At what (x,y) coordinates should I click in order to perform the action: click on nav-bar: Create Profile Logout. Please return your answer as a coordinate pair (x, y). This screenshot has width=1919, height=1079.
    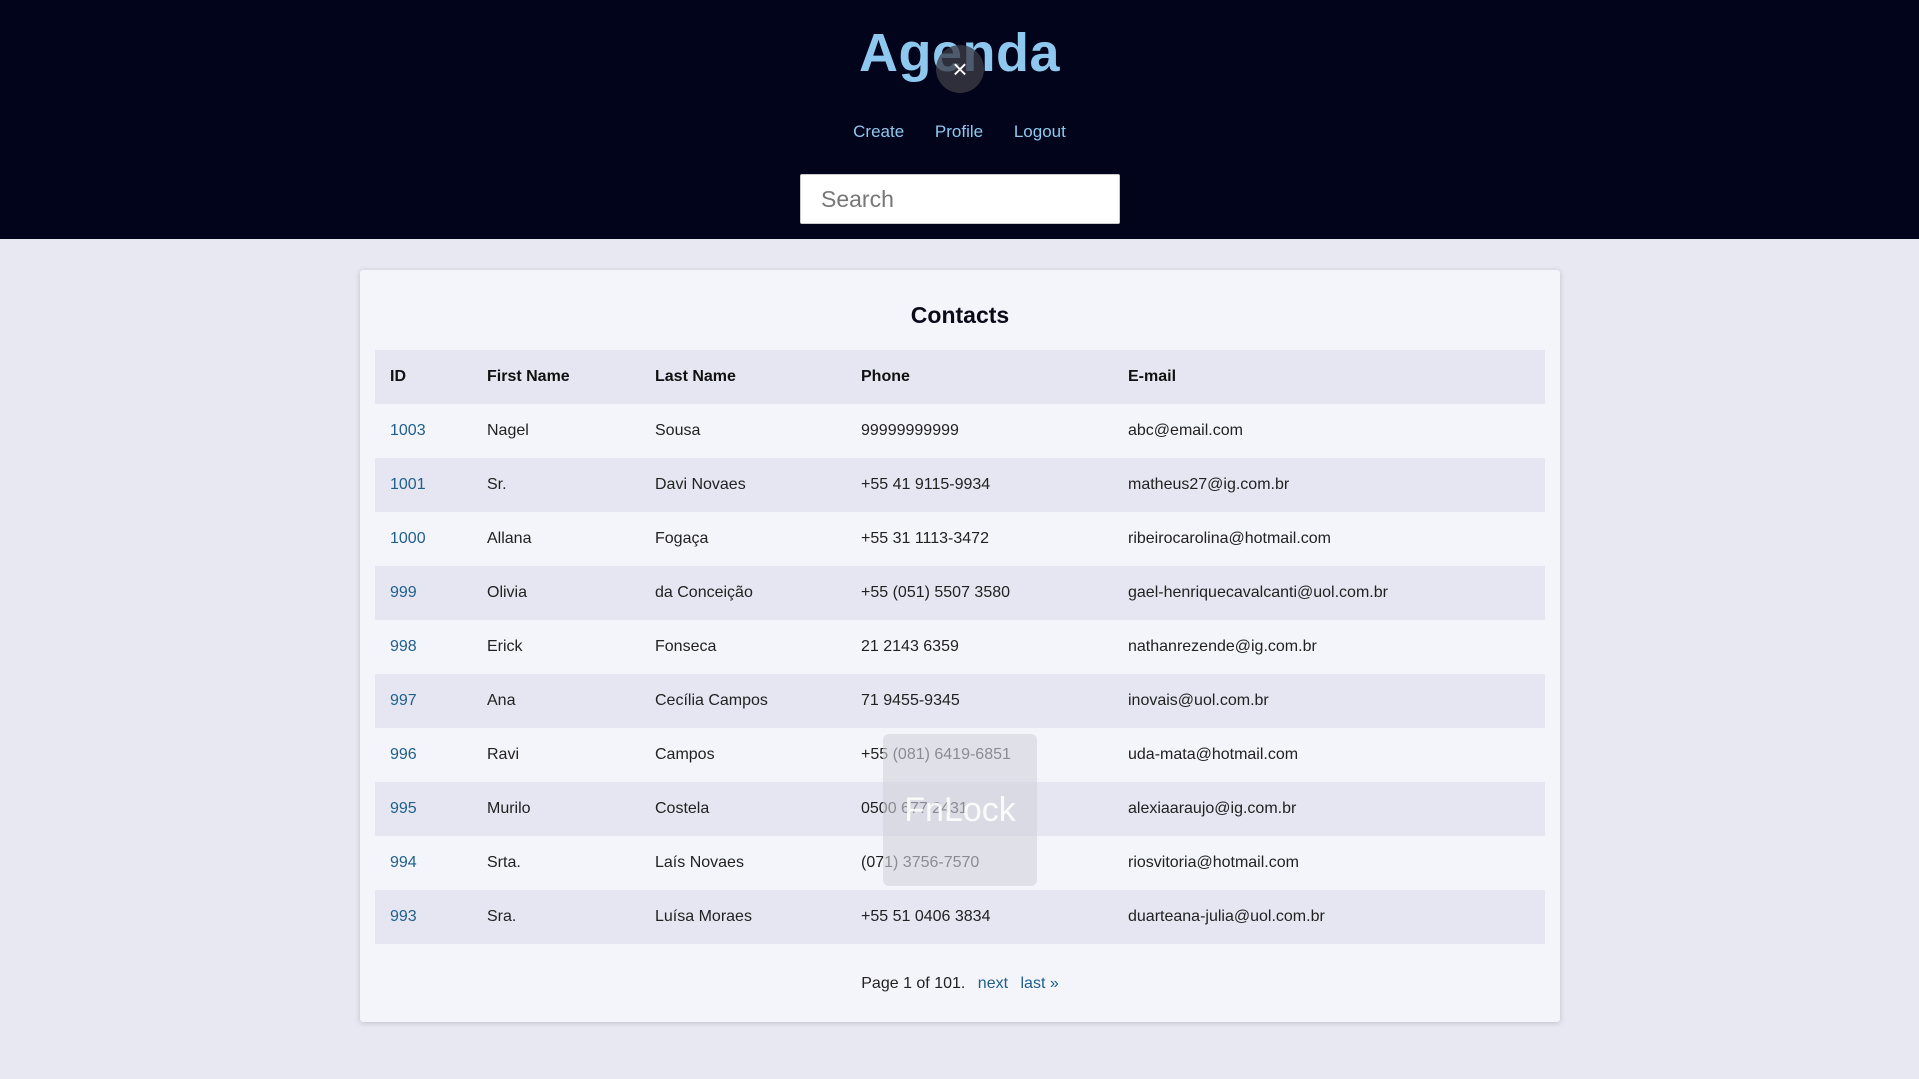
    Looking at the image, I should click on (959, 132).